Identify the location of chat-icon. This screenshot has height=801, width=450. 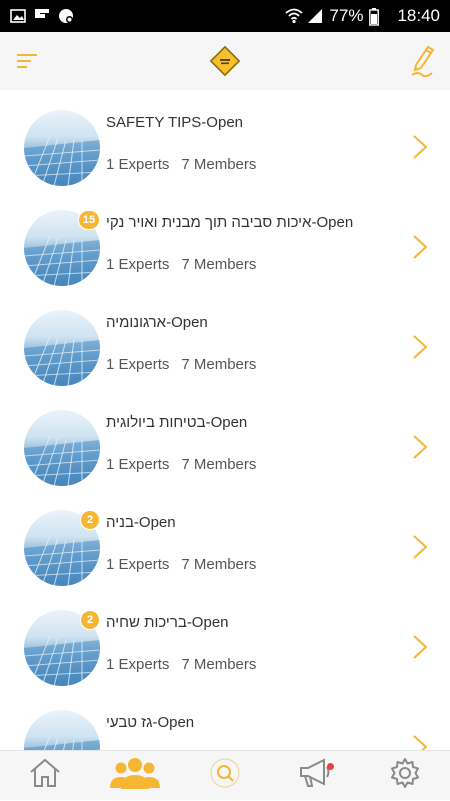
(66, 16).